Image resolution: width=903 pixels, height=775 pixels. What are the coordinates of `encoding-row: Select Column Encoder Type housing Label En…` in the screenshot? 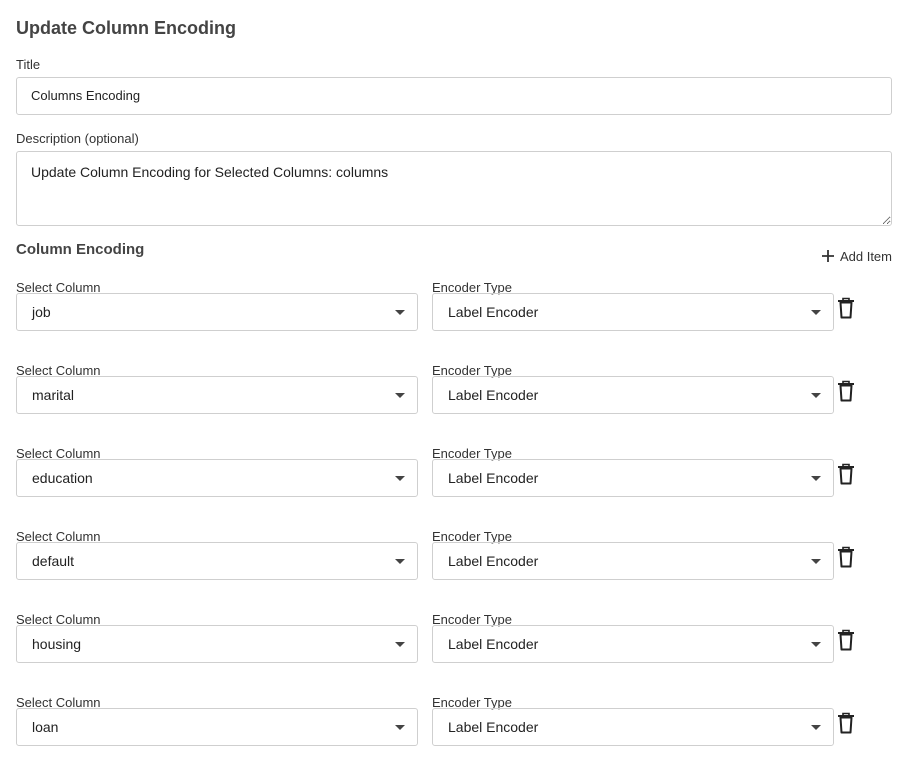 It's located at (451, 653).